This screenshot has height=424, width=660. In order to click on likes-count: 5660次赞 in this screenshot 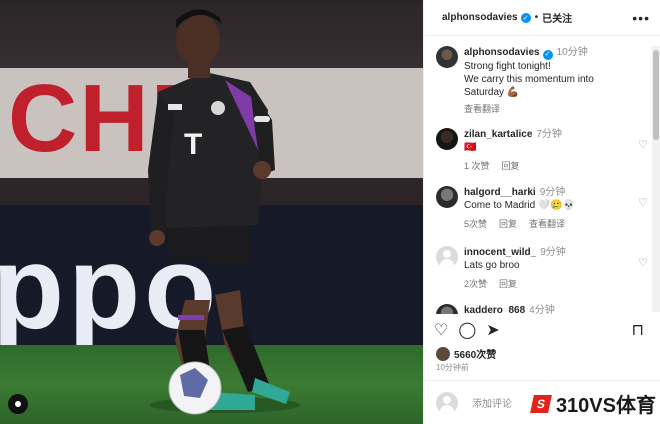, I will do `click(475, 353)`.